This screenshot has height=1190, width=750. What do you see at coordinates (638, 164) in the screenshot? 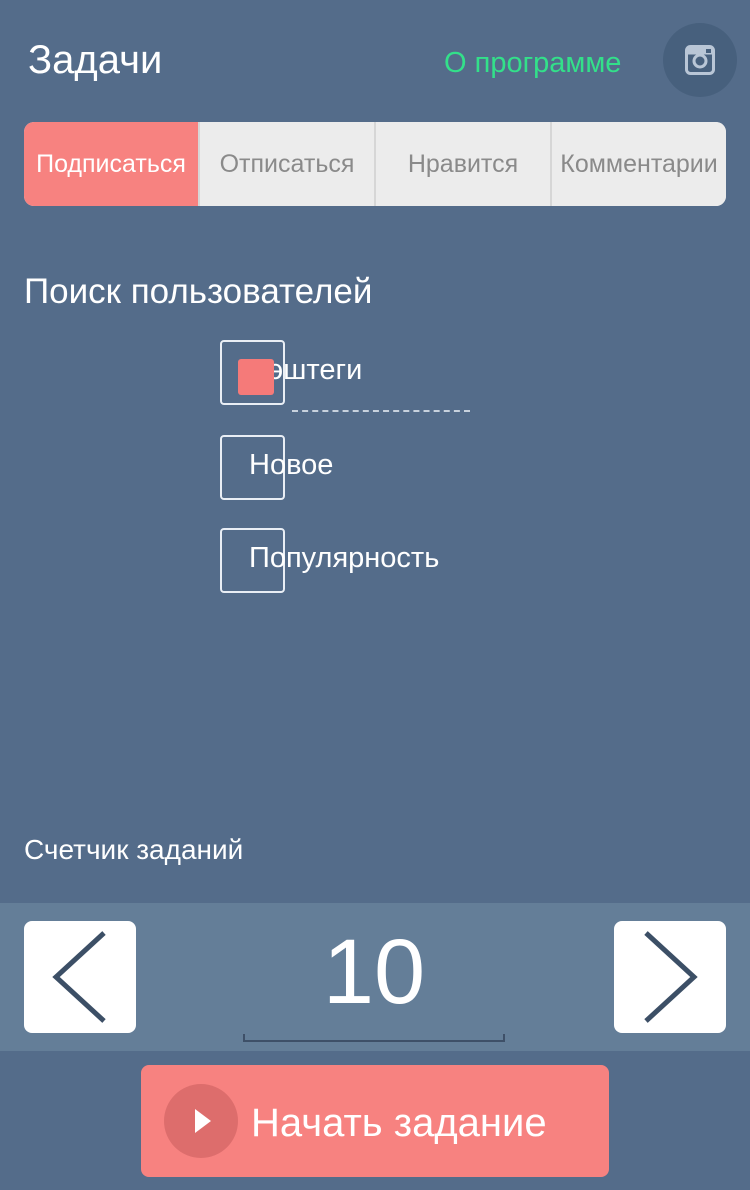
I see `tab-comments: Комментарии` at bounding box center [638, 164].